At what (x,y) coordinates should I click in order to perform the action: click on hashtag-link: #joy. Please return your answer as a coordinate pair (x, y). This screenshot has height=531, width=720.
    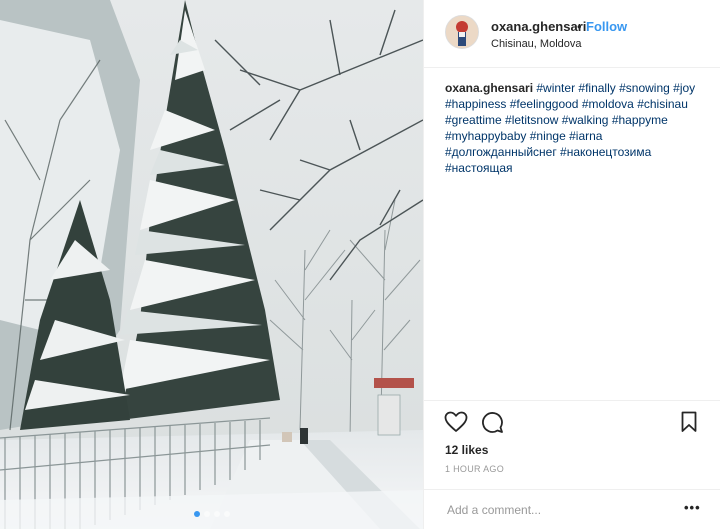
    Looking at the image, I should click on (684, 88).